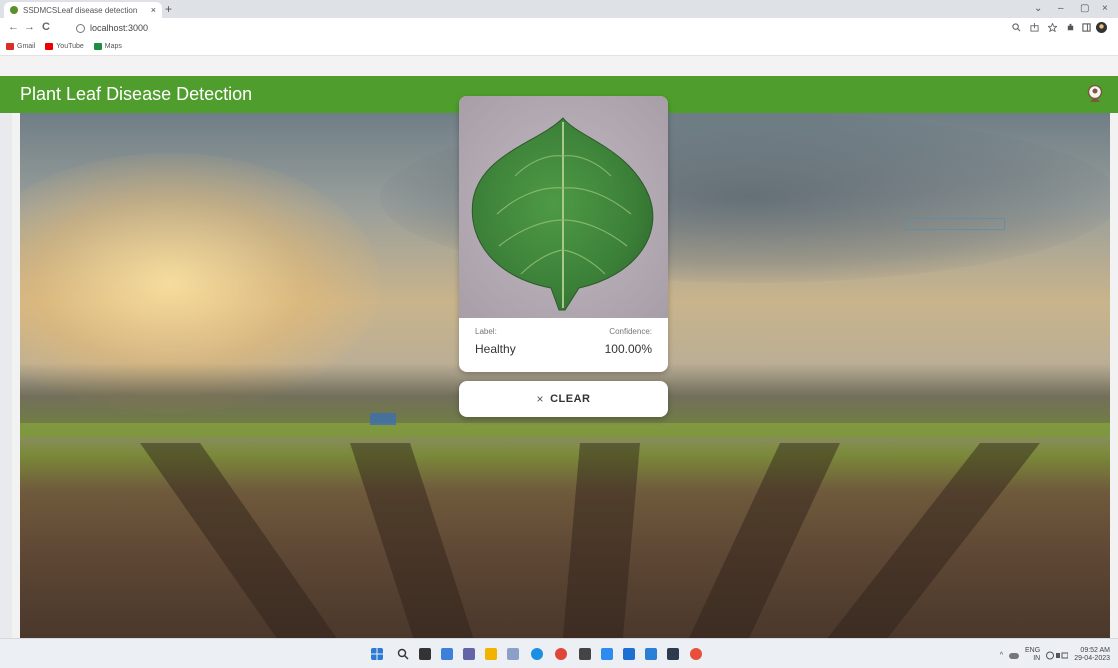 Image resolution: width=1118 pixels, height=668 pixels. Describe the element at coordinates (1001, 655) in the screenshot. I see `tray-overflow-icon: ^` at that location.